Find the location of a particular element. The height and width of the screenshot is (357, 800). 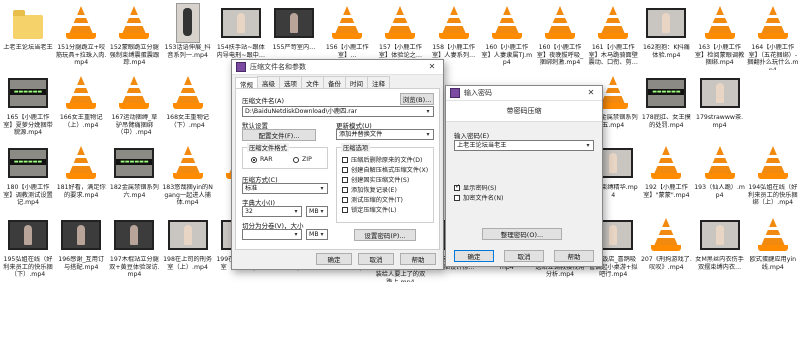

password-dialog-titlebar: 输入密码 ✕ is located at coordinates (524, 93).